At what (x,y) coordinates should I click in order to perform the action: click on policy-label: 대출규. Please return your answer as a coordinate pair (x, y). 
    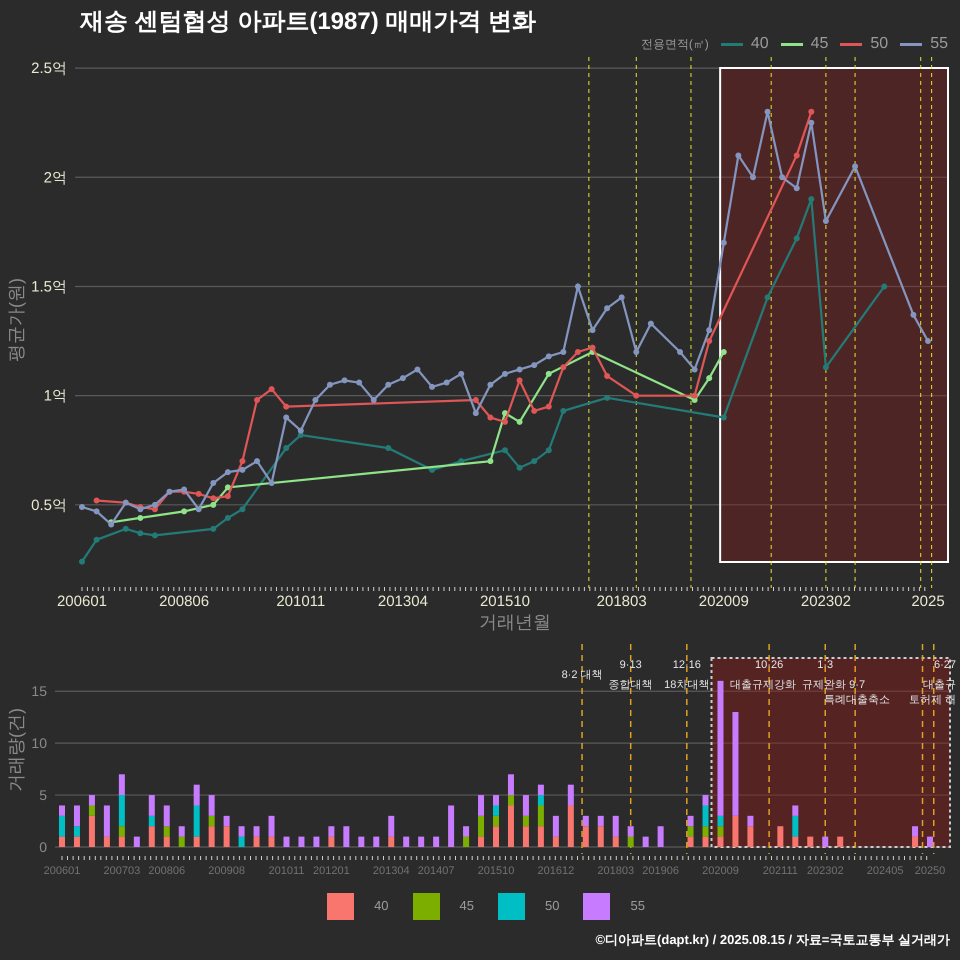
    Looking at the image, I should click on (939, 685).